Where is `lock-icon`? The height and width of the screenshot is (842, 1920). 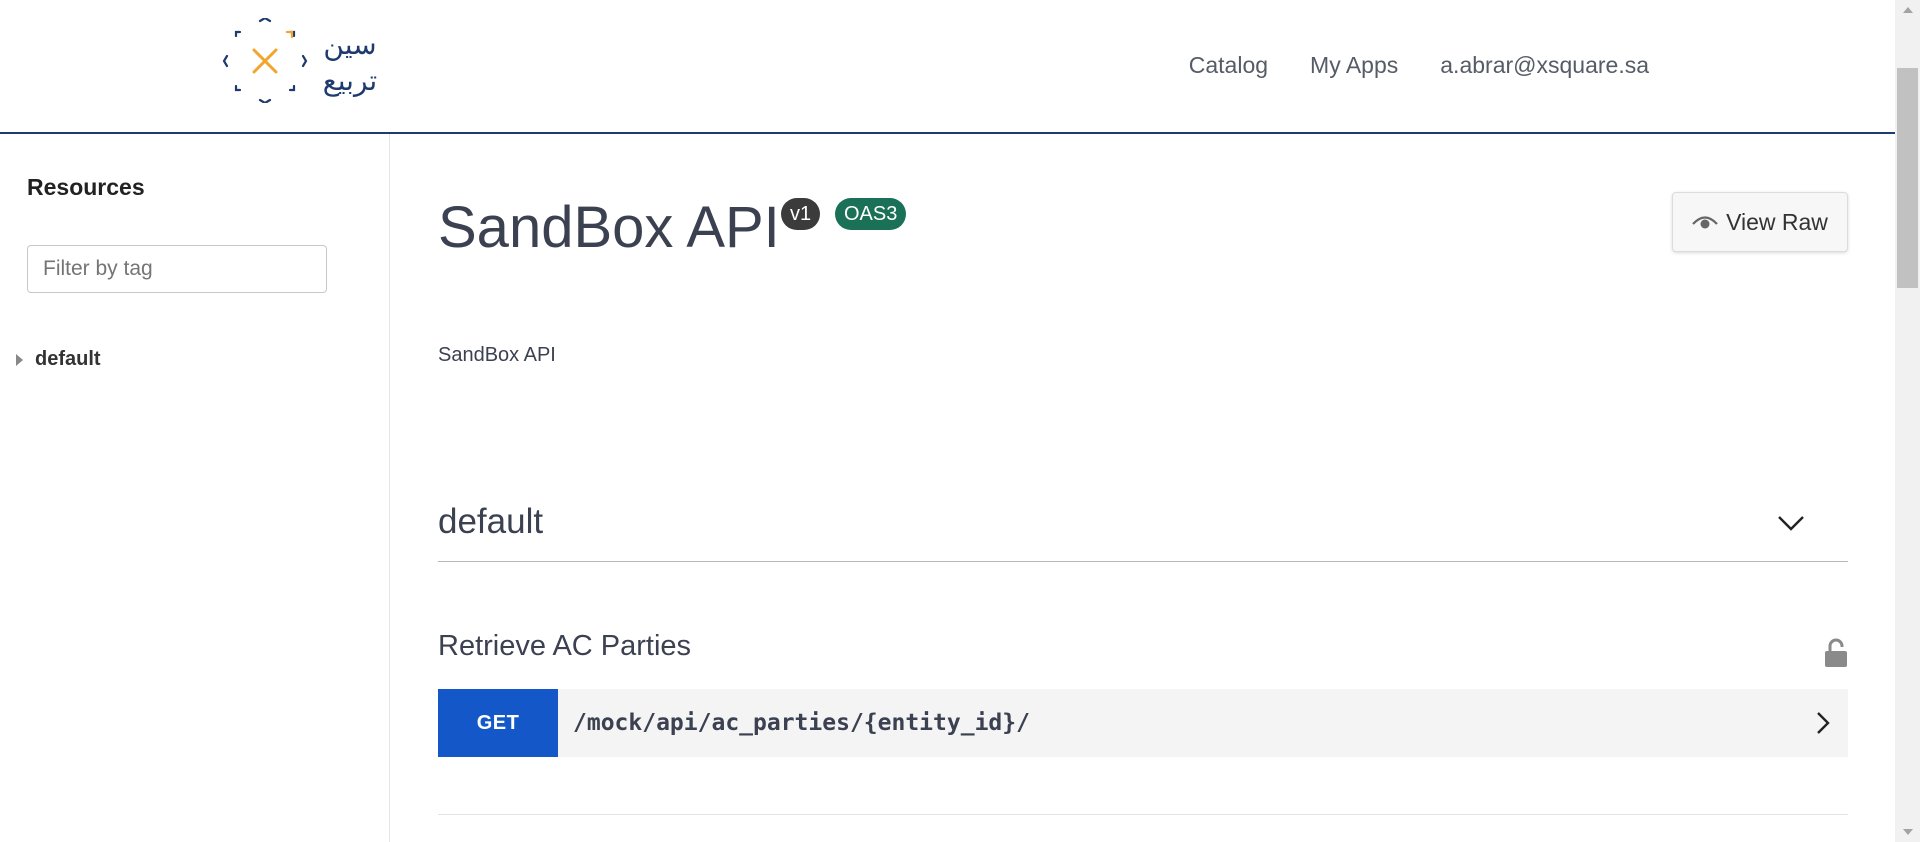
lock-icon is located at coordinates (1836, 653).